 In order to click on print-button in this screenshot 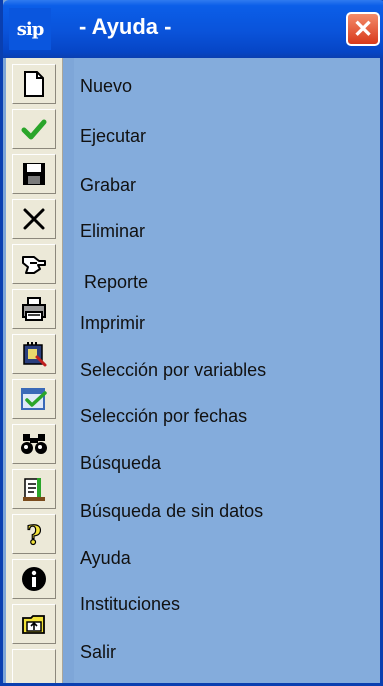, I will do `click(34, 309)`.